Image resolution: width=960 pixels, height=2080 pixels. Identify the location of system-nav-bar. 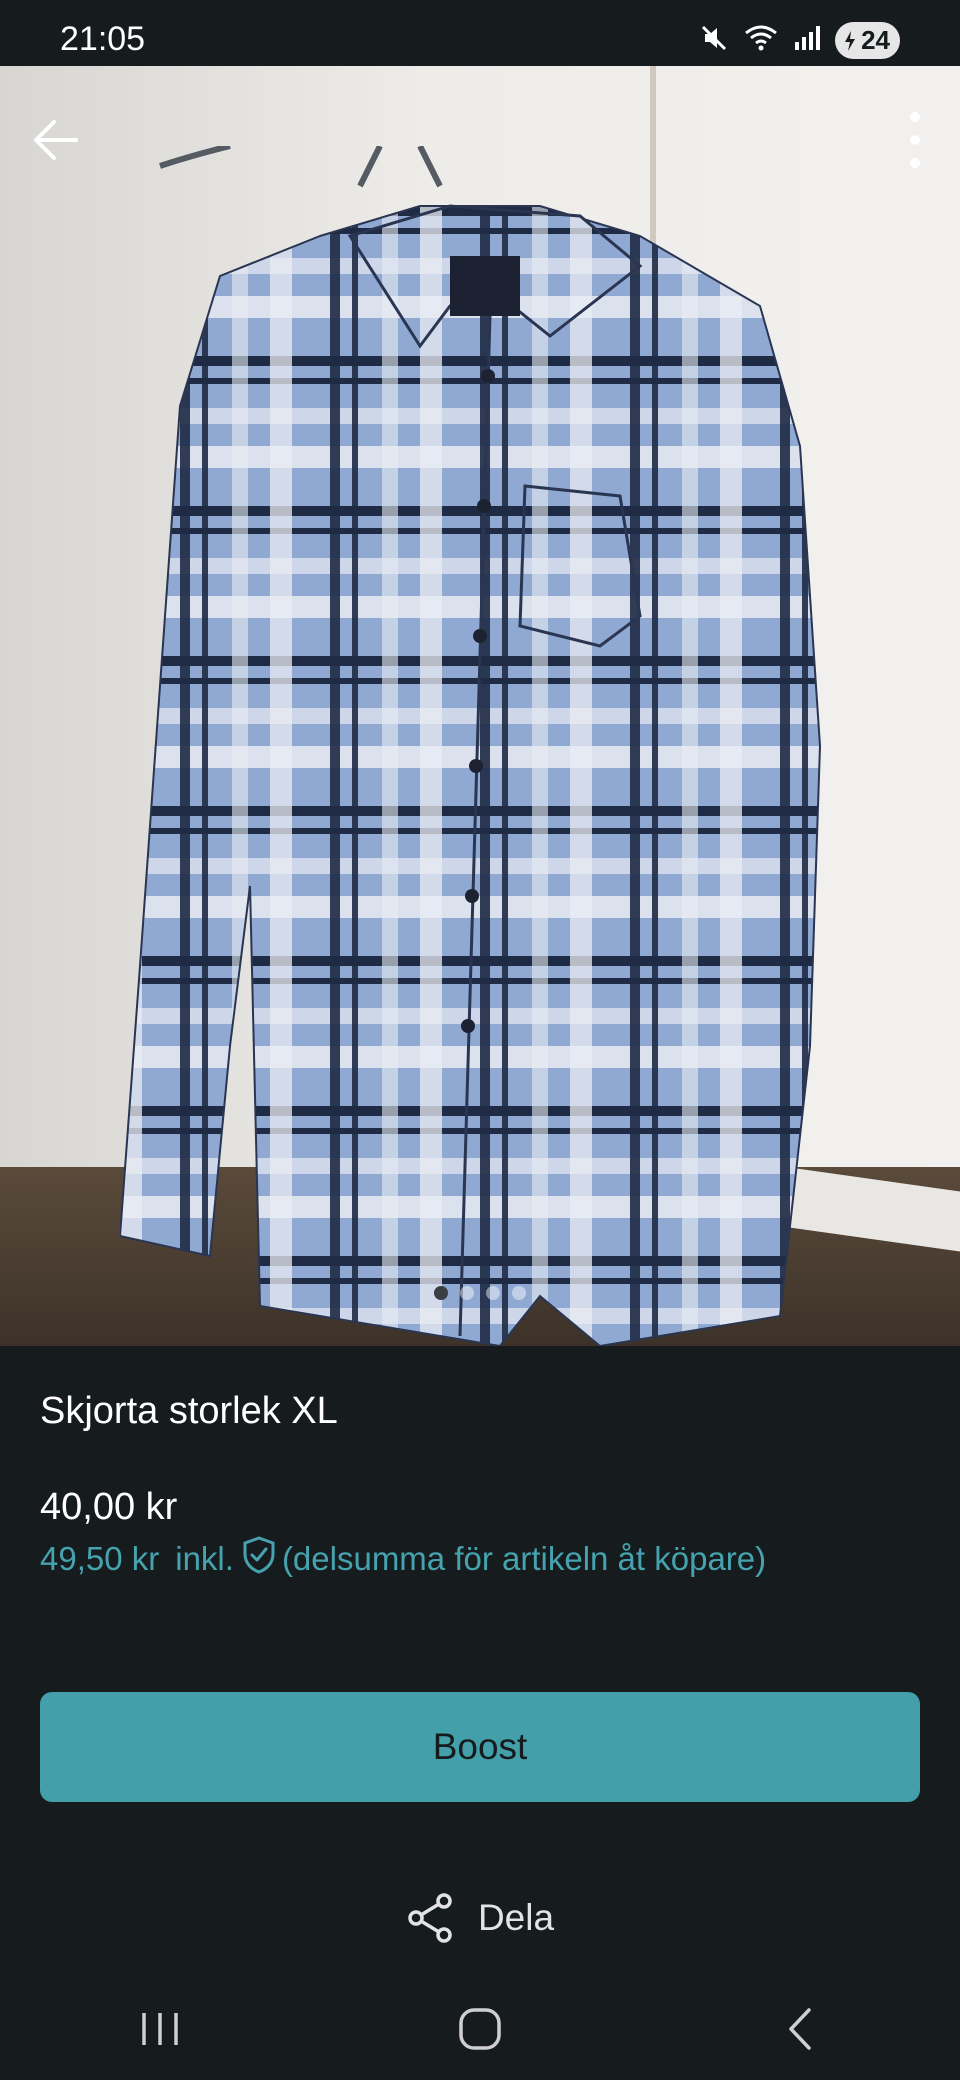
(480, 2029).